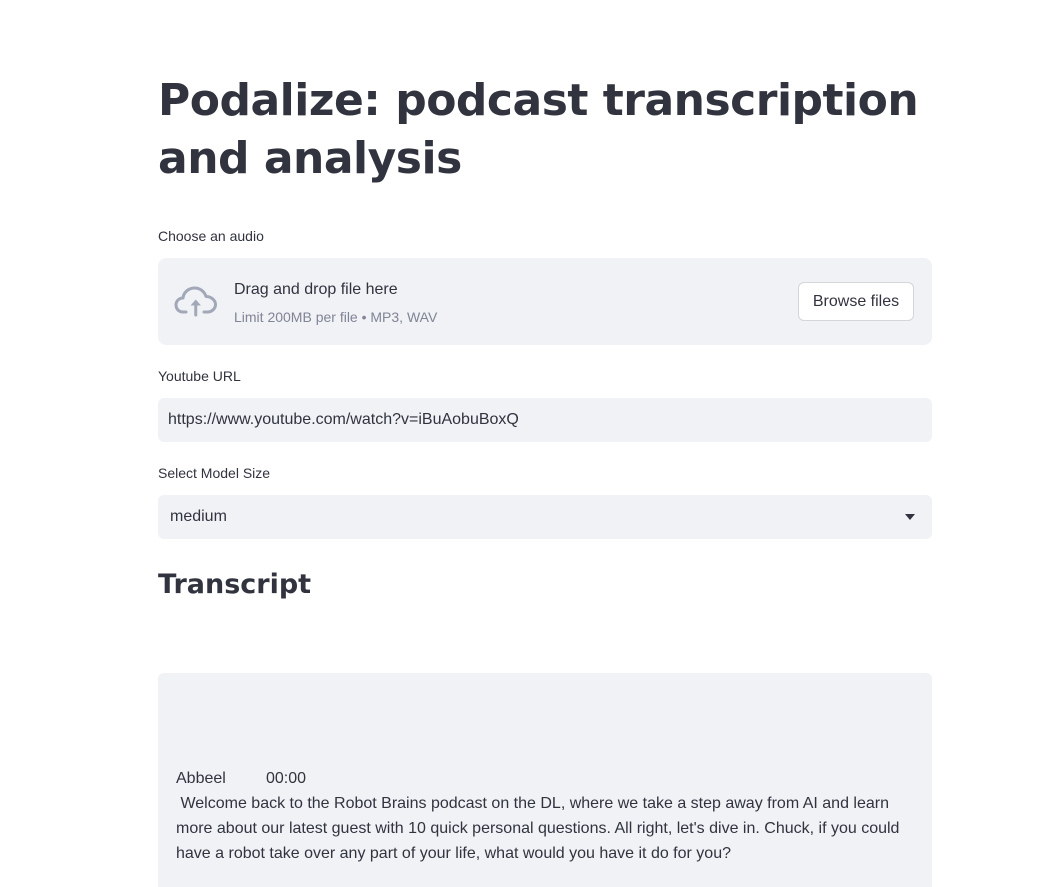 Image resolution: width=1057 pixels, height=887 pixels. Describe the element at coordinates (545, 517) in the screenshot. I see `model-size-select: medium` at that location.